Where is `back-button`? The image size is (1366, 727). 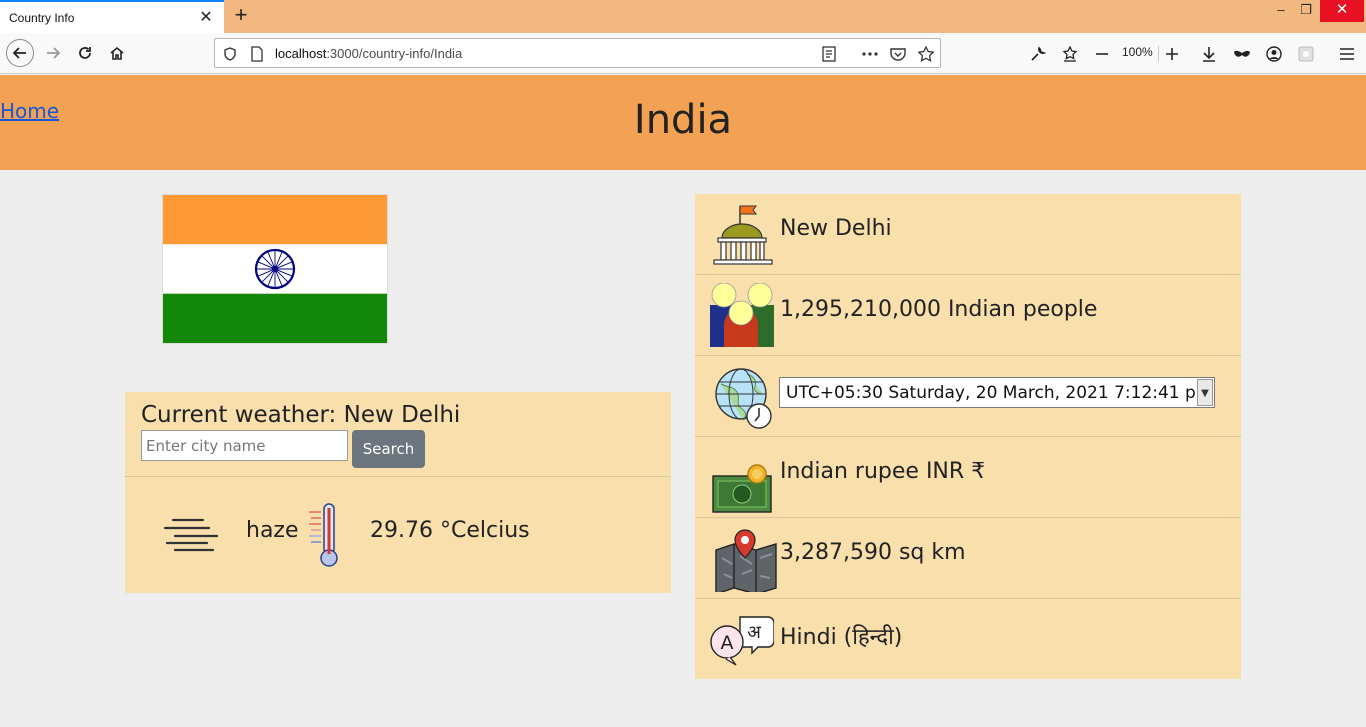 back-button is located at coordinates (20, 53).